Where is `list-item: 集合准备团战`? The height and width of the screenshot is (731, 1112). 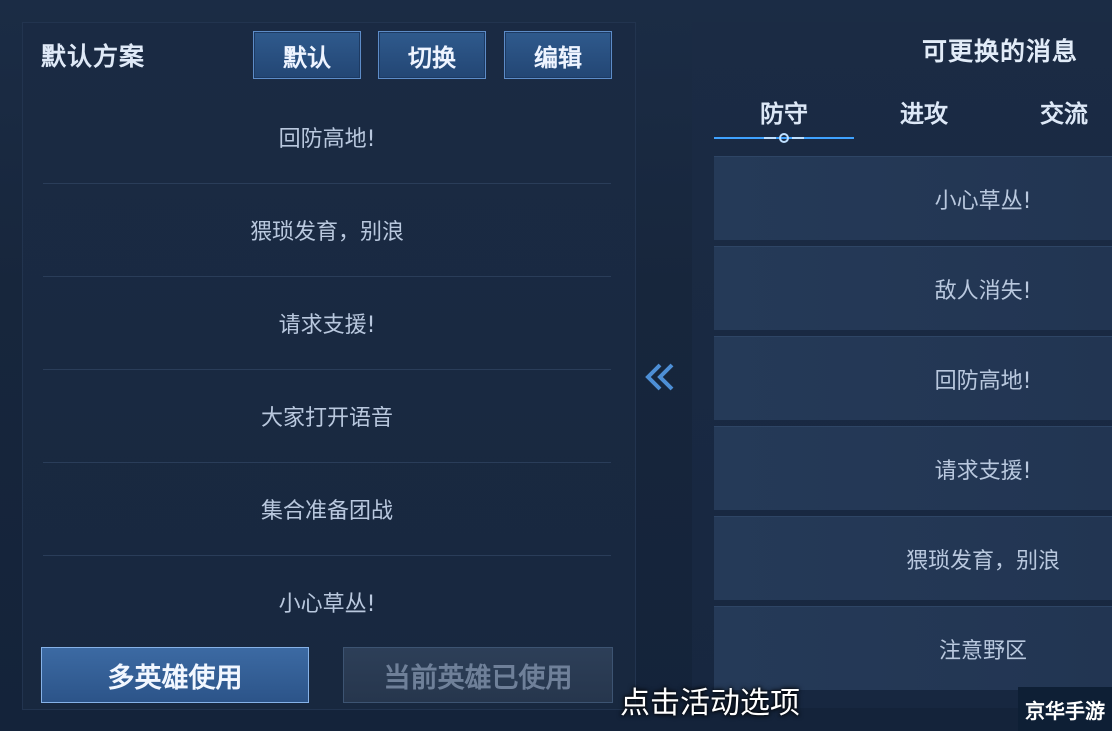 list-item: 集合准备团战 is located at coordinates (327, 509).